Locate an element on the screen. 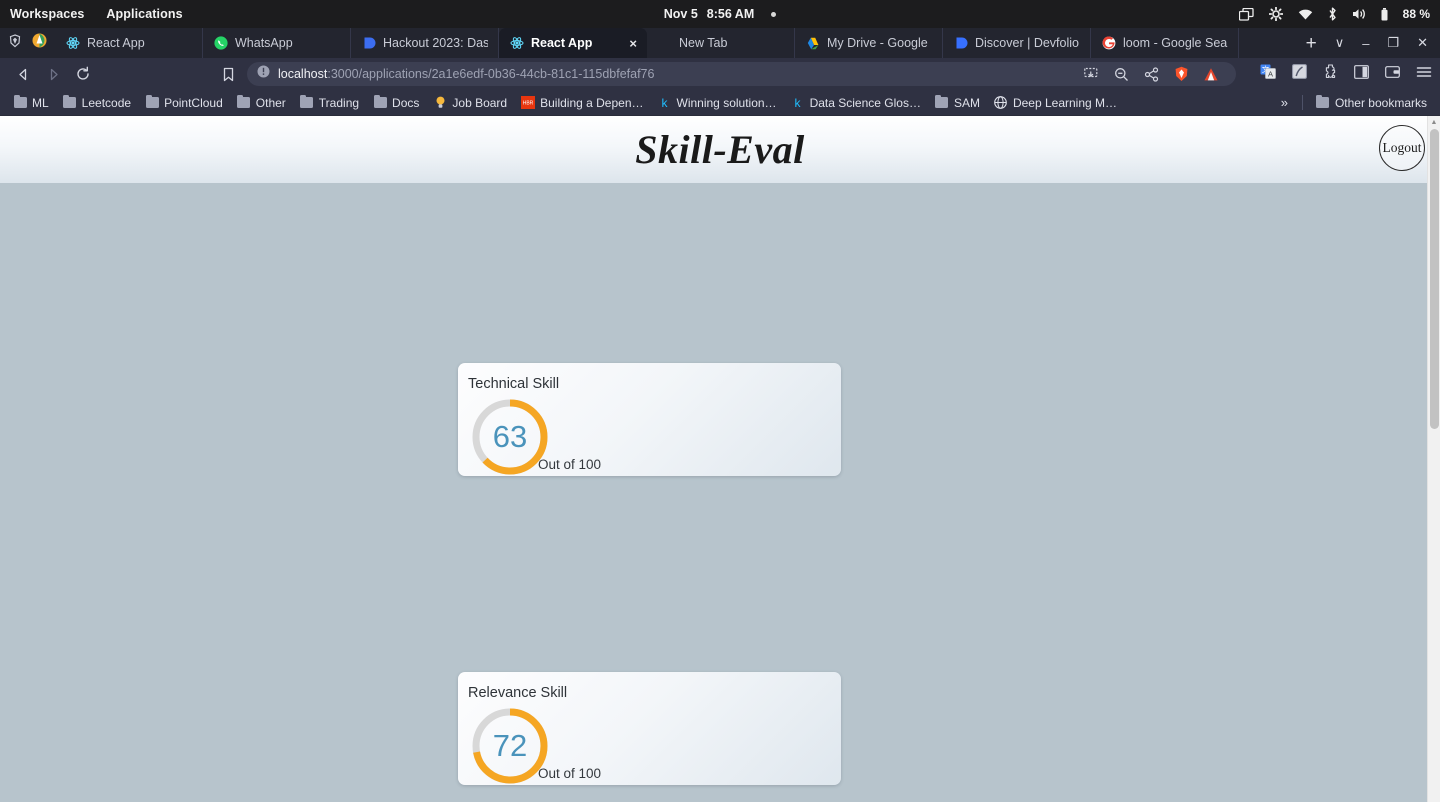  gear-icon is located at coordinates (1275, 14).